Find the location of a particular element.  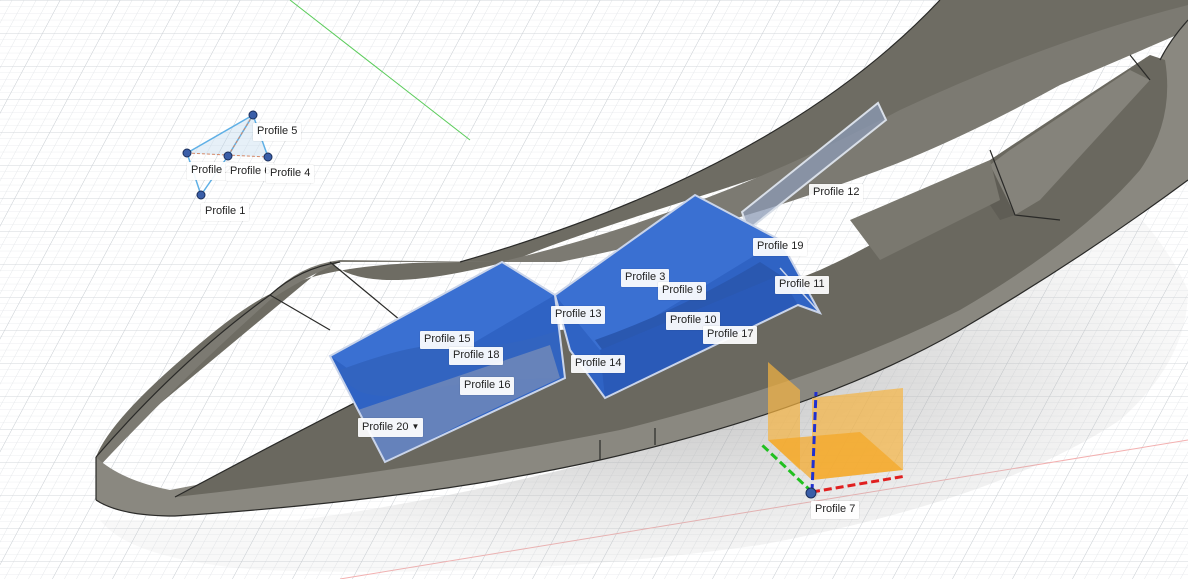

profile-label-text: Profile 18 is located at coordinates (476, 355).